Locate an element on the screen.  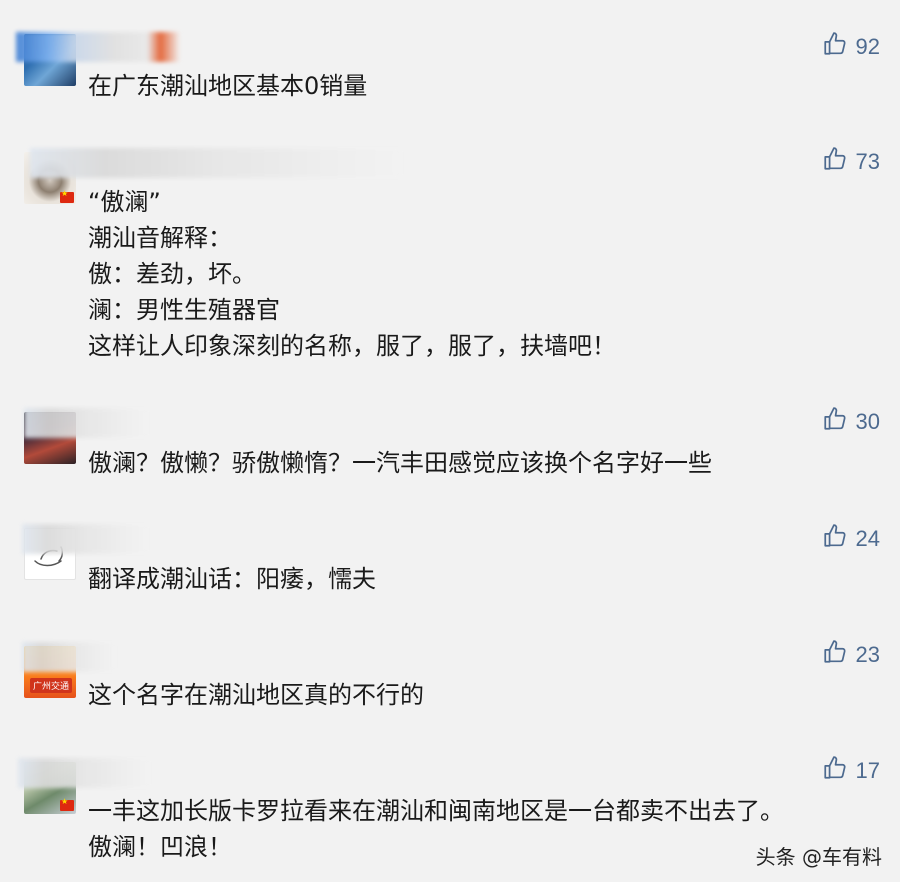
comment-line: 一丰这加长版卡罗拉看来在潮汕和闽南地区是一台都卖不出去了。 is located at coordinates (436, 811).